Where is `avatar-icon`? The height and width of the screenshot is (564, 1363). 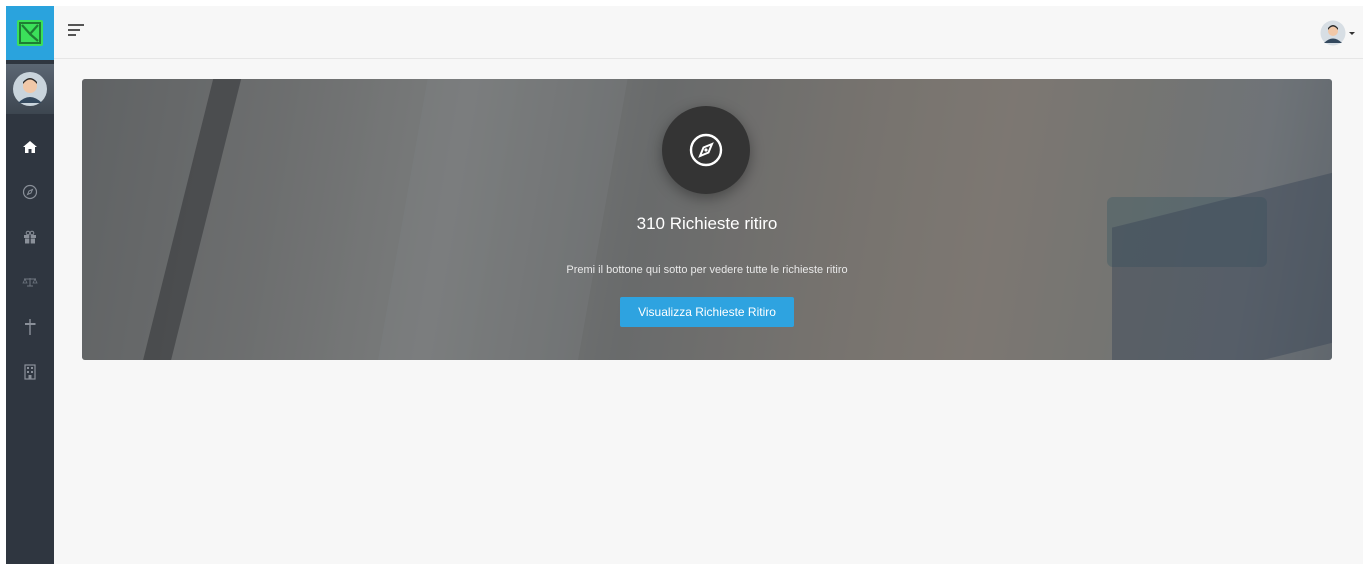 avatar-icon is located at coordinates (30, 89).